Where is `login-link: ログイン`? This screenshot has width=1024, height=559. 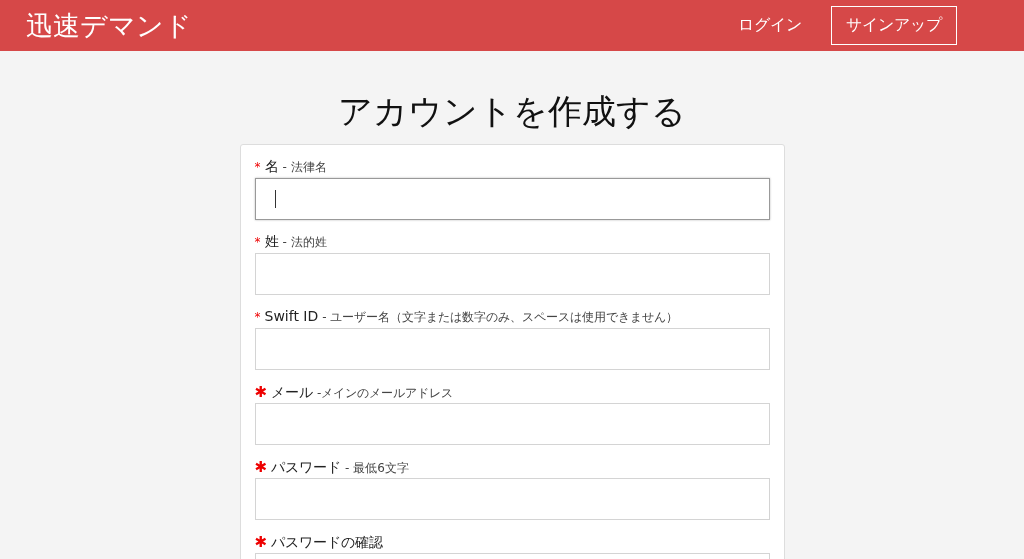
login-link: ログイン is located at coordinates (770, 25).